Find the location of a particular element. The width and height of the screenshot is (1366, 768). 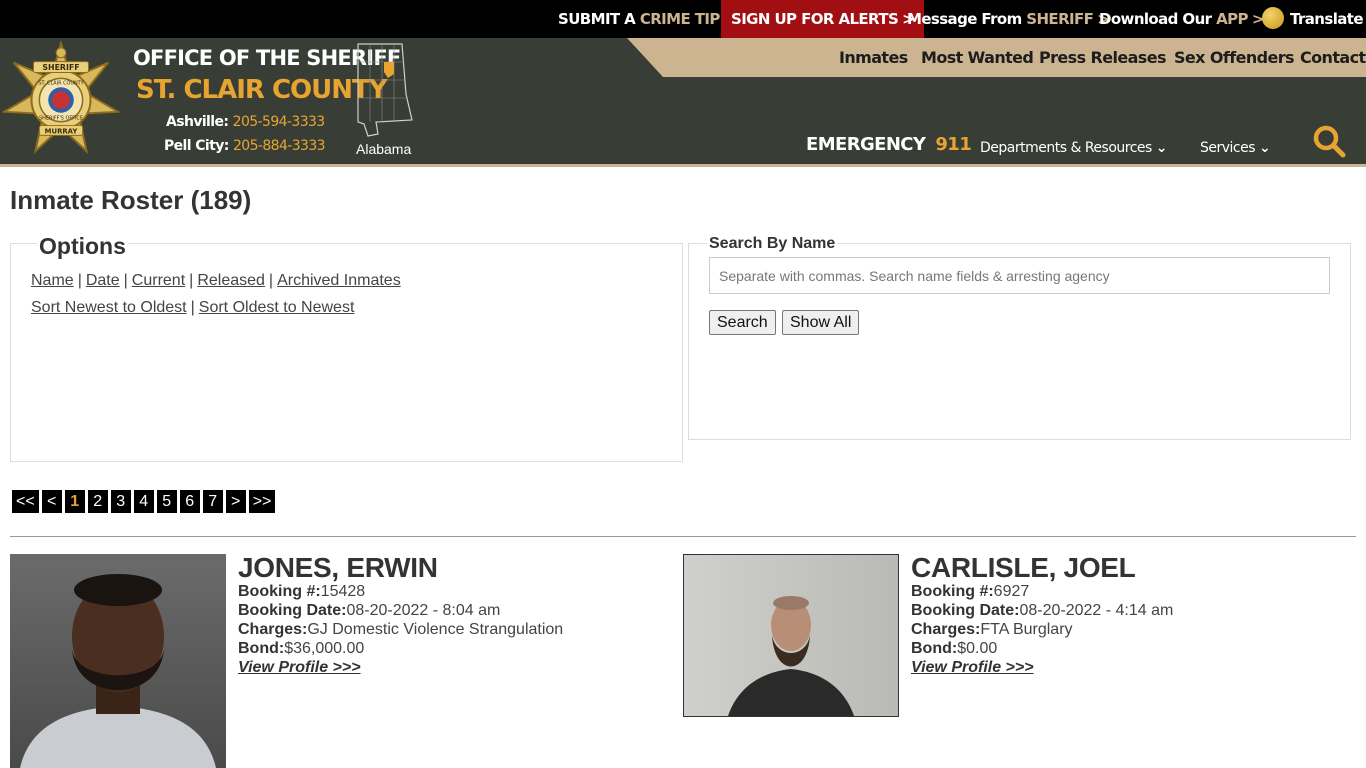

sign-up-alerts-link: SIGN UP FOR ALERTS > is located at coordinates (823, 19).